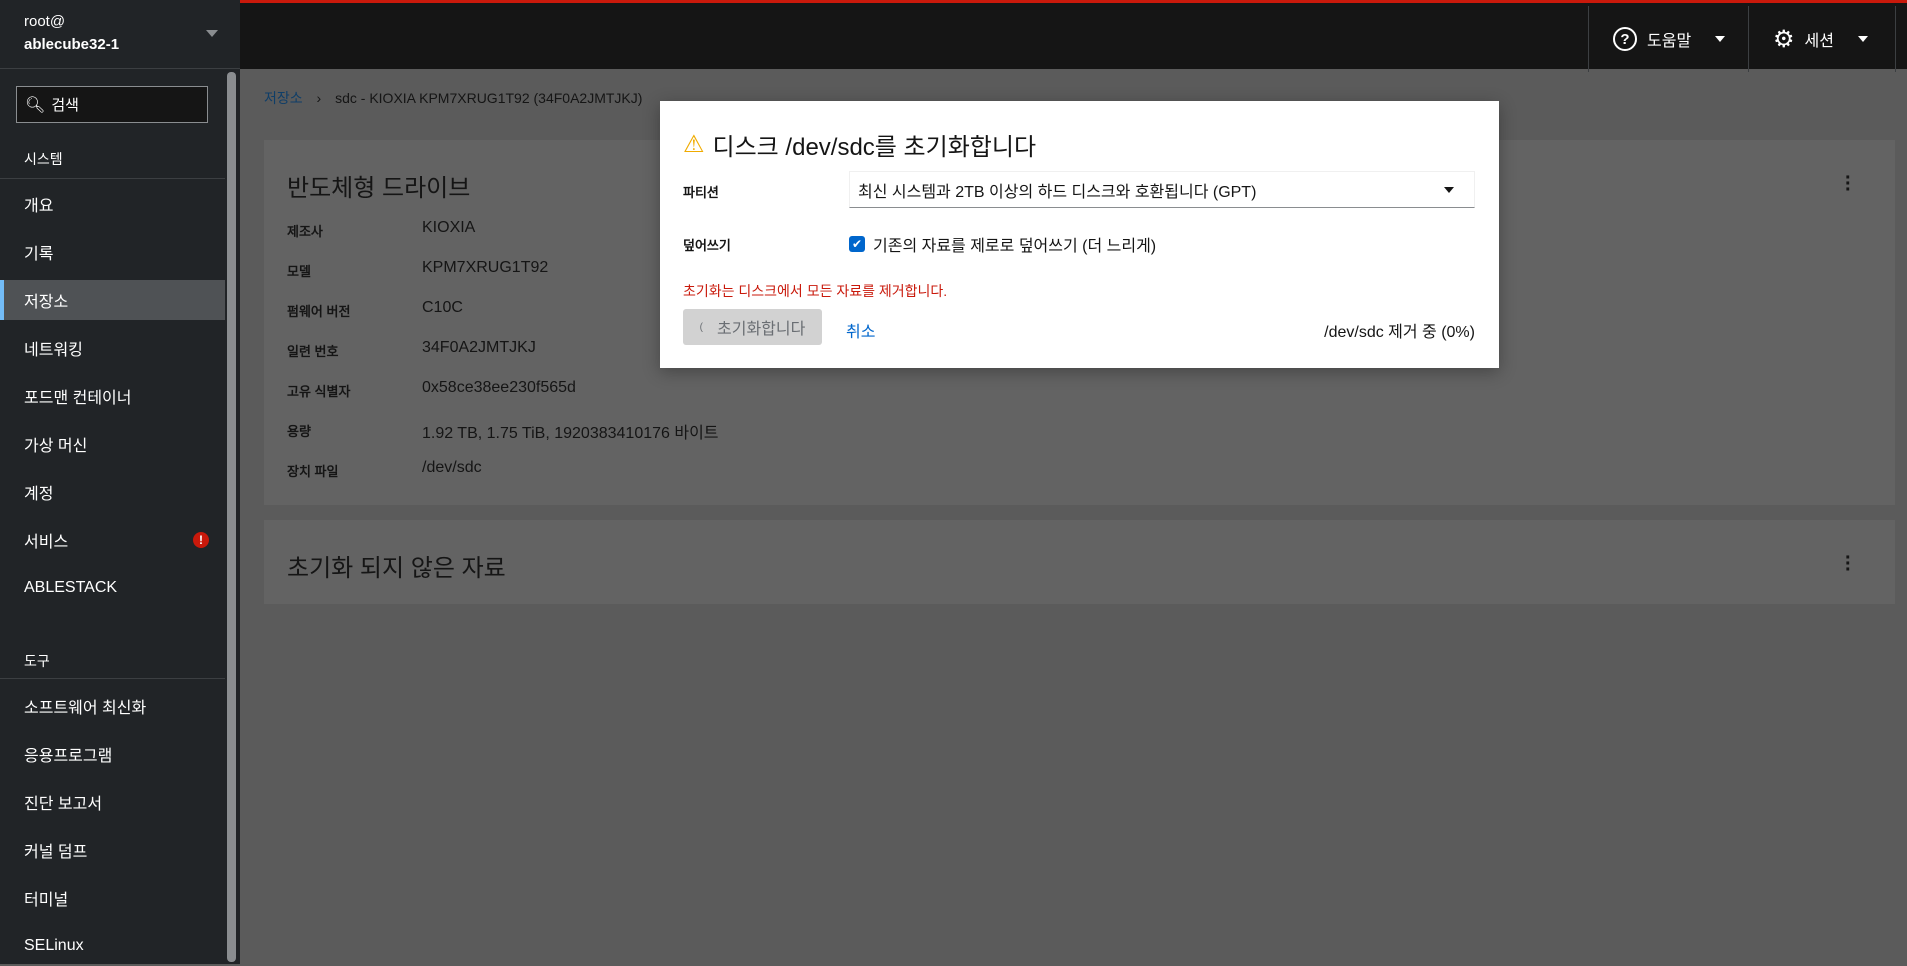 This screenshot has height=966, width=1907. Describe the element at coordinates (1819, 41) in the screenshot. I see `session-label: 세션` at that location.